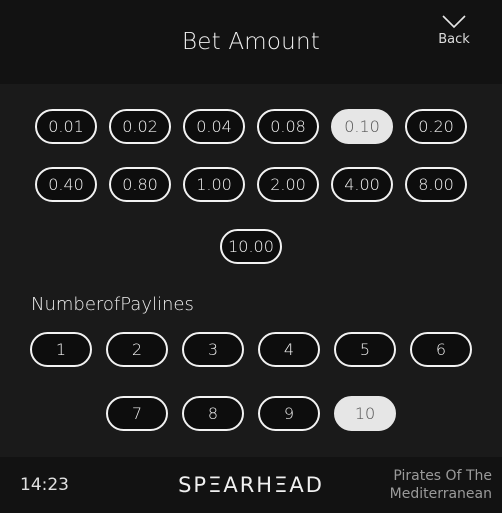  What do you see at coordinates (66, 126) in the screenshot?
I see `bet-option-0.01: 0.01` at bounding box center [66, 126].